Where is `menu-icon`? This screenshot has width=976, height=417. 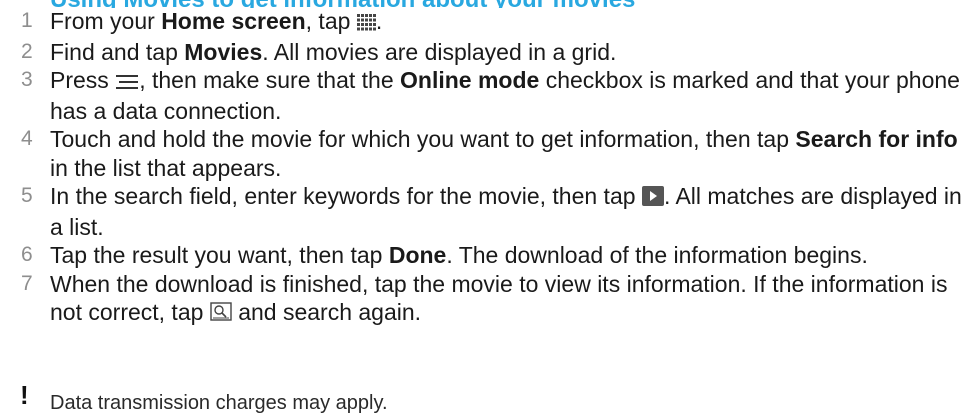 menu-icon is located at coordinates (127, 82).